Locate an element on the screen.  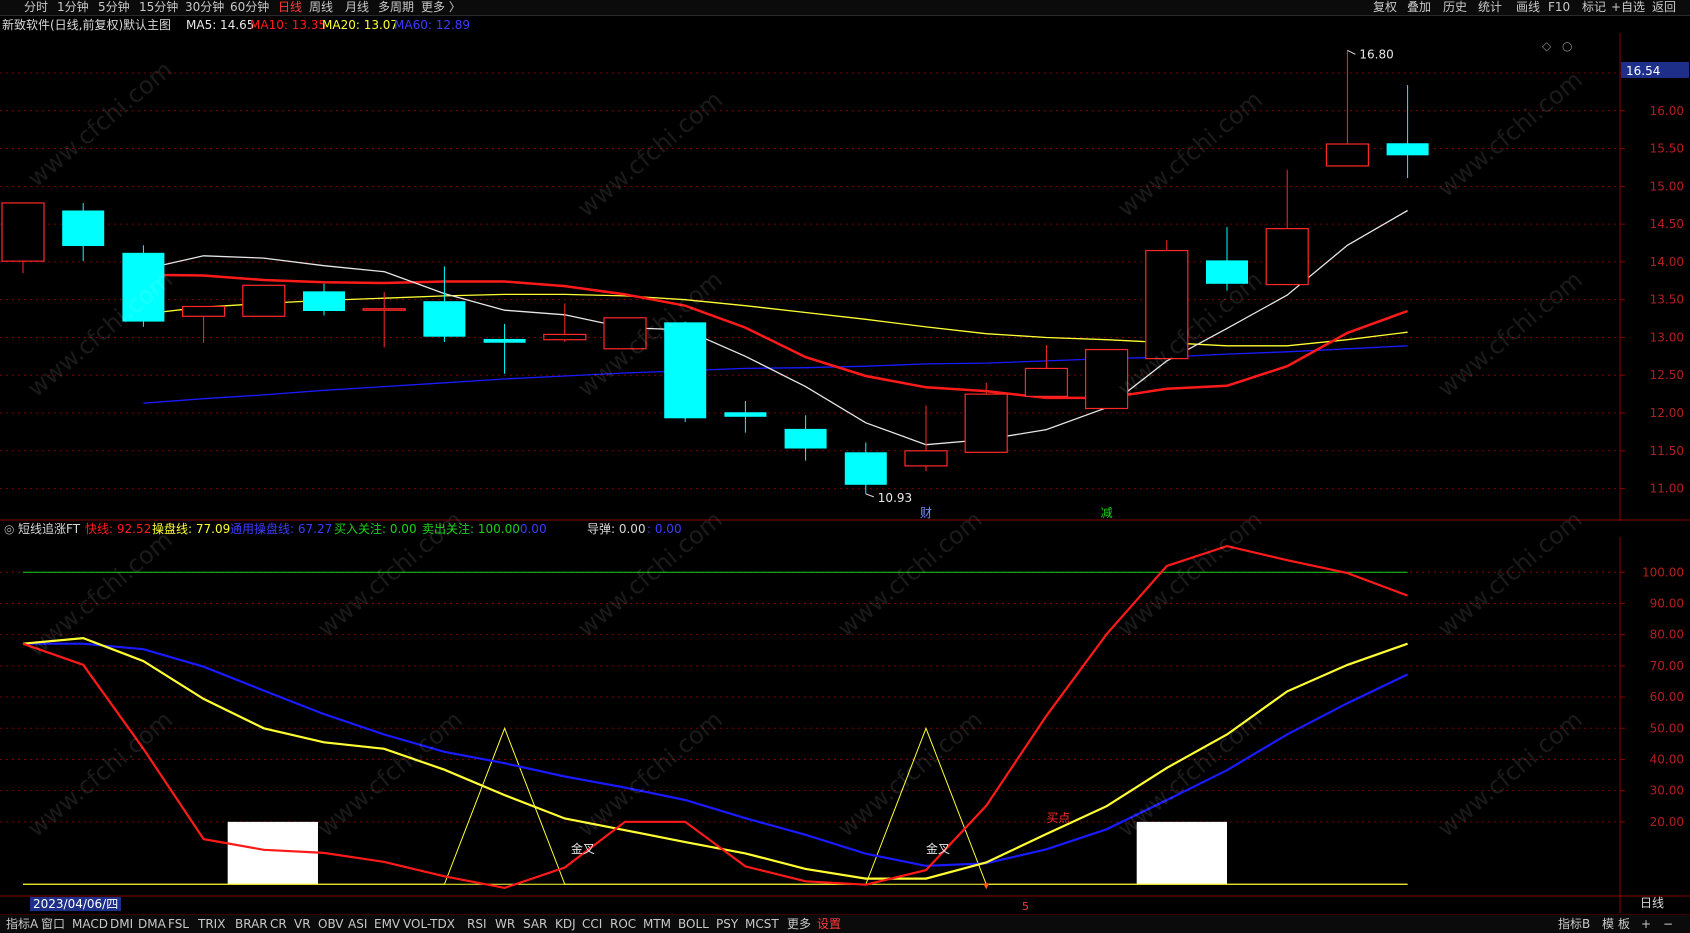
indicator-tab-6: TRIX is located at coordinates (211, 924).